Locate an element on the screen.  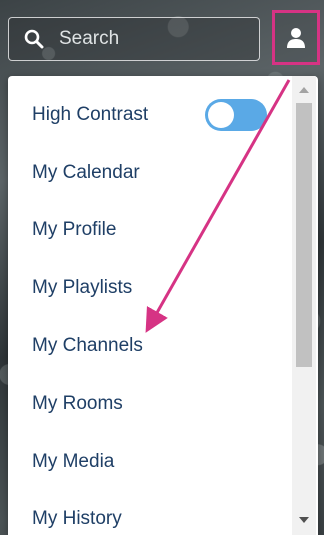
search-icon is located at coordinates (34, 39).